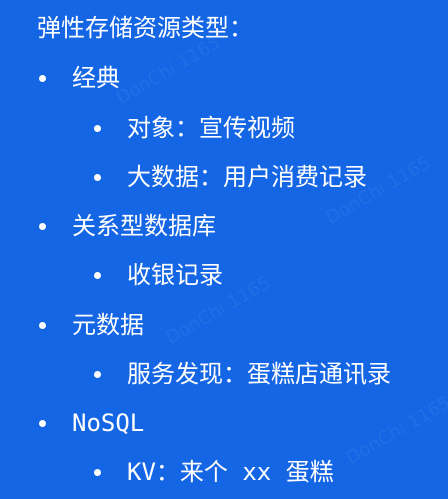  I want to click on sub-list-item-label: 服务发现：蛋糕店通讯录, so click(259, 374).